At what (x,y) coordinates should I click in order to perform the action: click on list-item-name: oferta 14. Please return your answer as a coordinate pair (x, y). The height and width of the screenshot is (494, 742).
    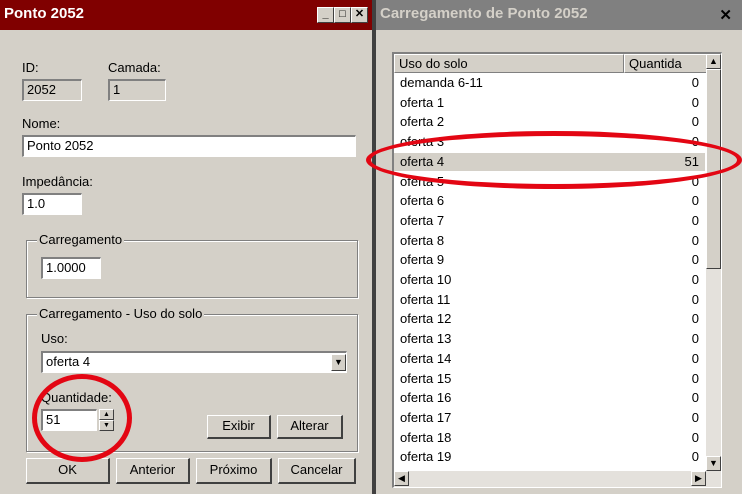
    Looking at the image, I should click on (426, 358).